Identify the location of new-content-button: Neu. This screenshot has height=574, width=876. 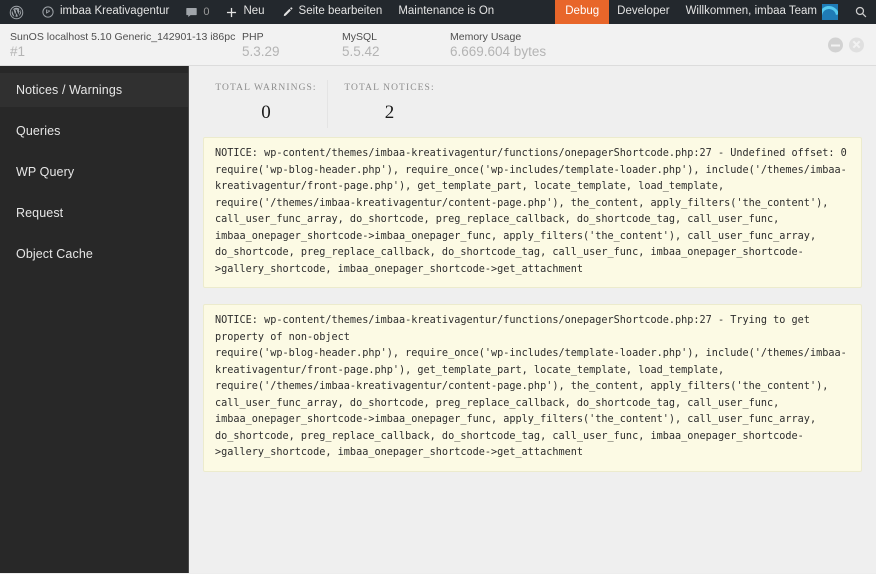
(244, 12).